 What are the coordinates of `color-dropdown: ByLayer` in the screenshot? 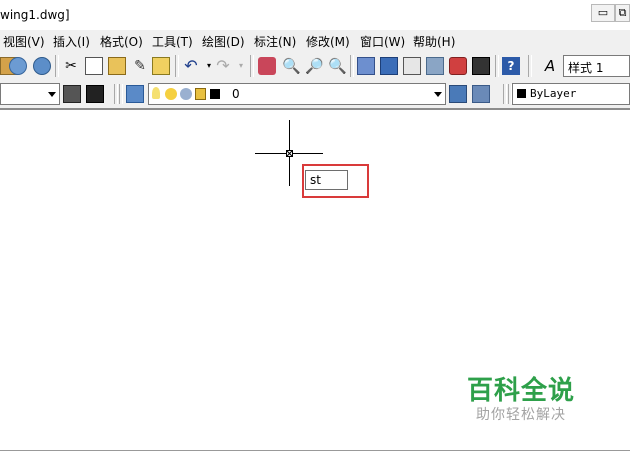 It's located at (571, 94).